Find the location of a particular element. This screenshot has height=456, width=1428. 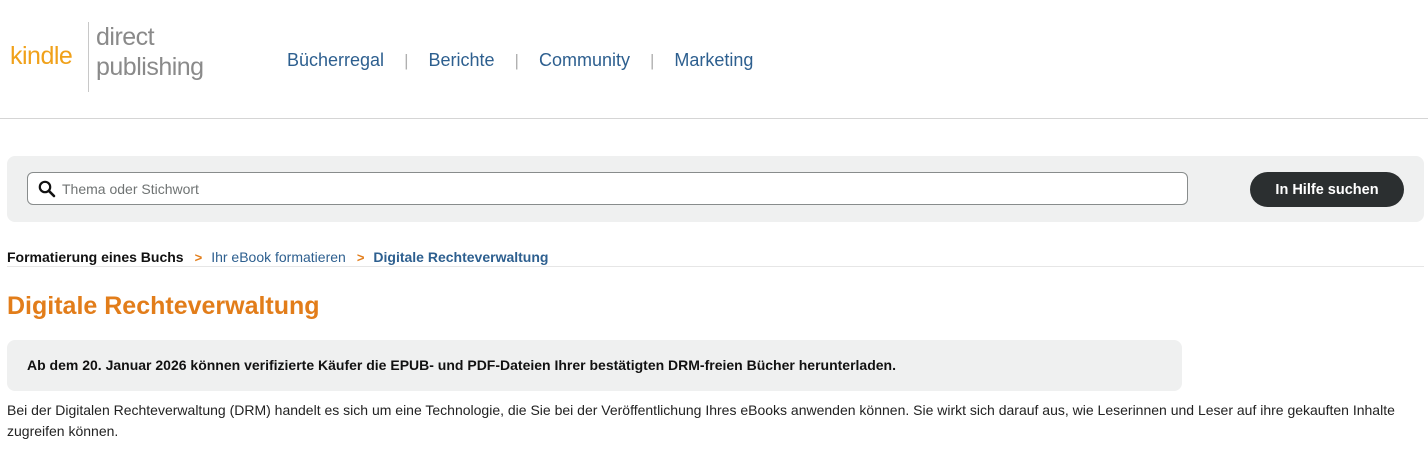

breadcrumb-item-format-ebook: Ihr eBook formatieren is located at coordinates (278, 257).